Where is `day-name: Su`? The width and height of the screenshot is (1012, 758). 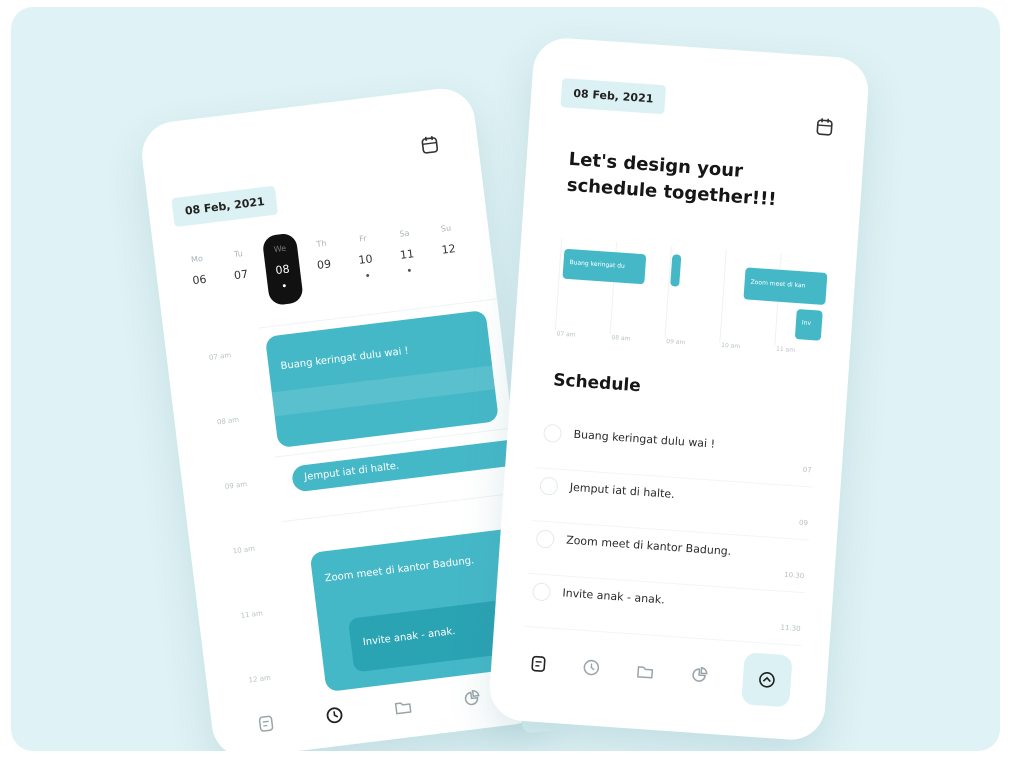
day-name: Su is located at coordinates (446, 228).